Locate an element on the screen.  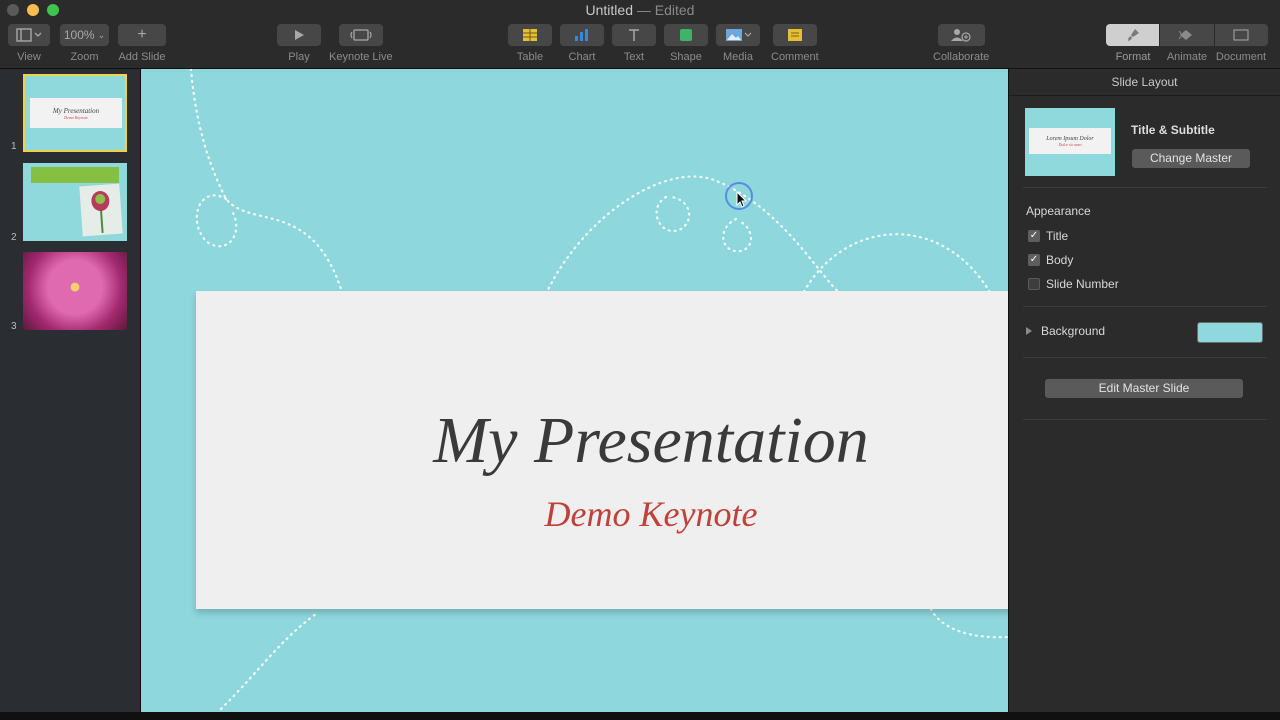
text-label: Text is located at coordinates (634, 57).